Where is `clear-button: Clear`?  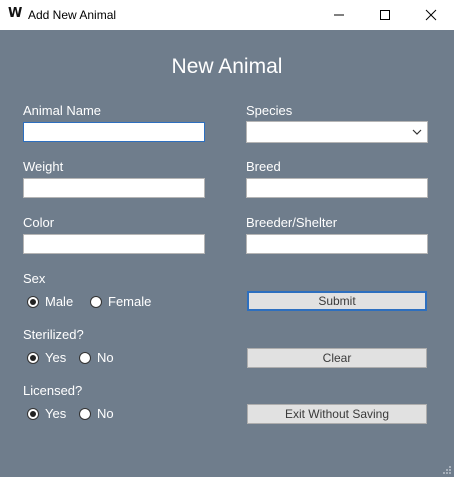
clear-button: Clear is located at coordinates (337, 358).